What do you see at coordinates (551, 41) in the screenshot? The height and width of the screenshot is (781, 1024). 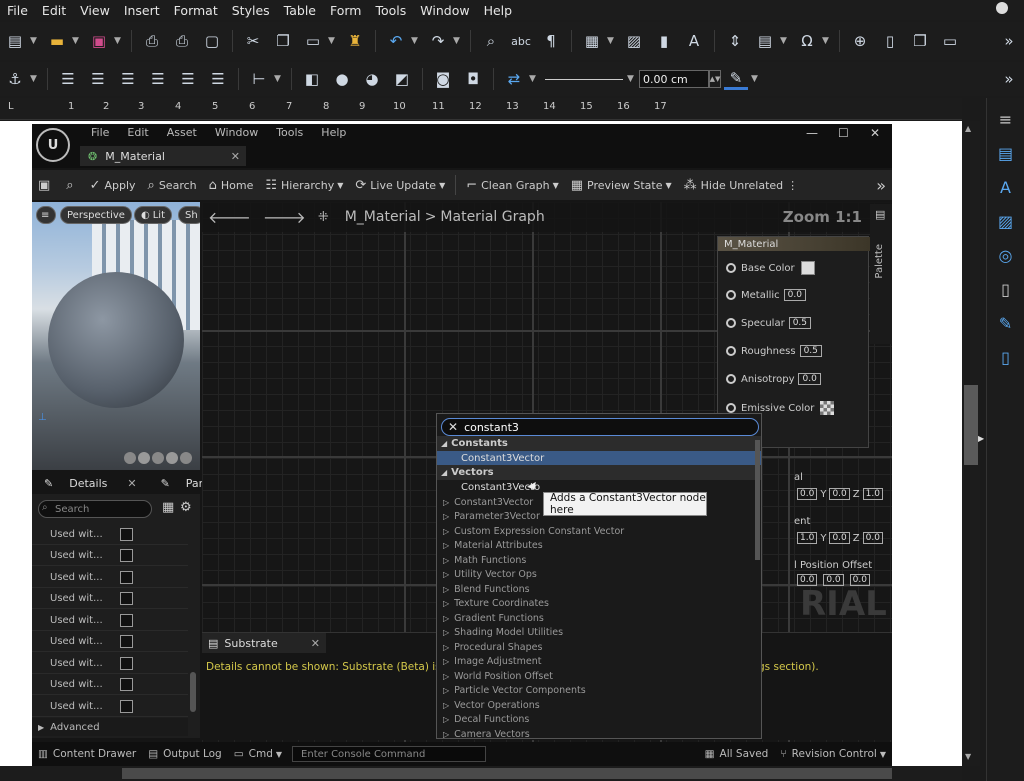 I see `formatting-marks-icon: ¶` at bounding box center [551, 41].